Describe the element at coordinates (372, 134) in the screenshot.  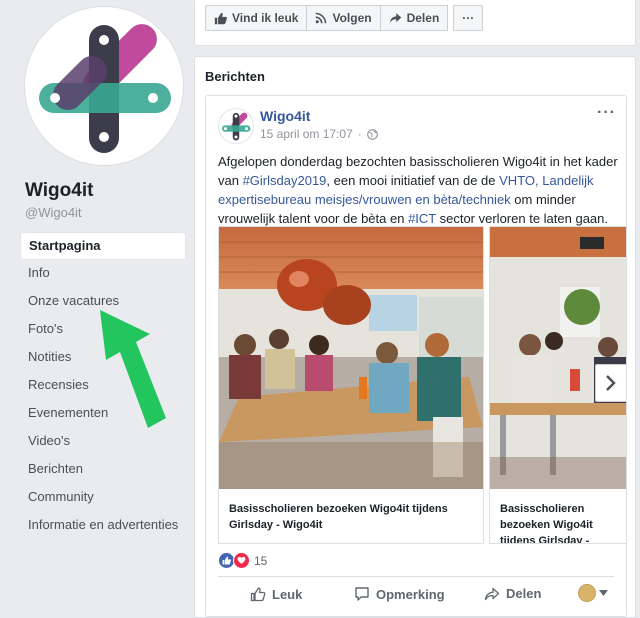
I see `globe-icon` at that location.